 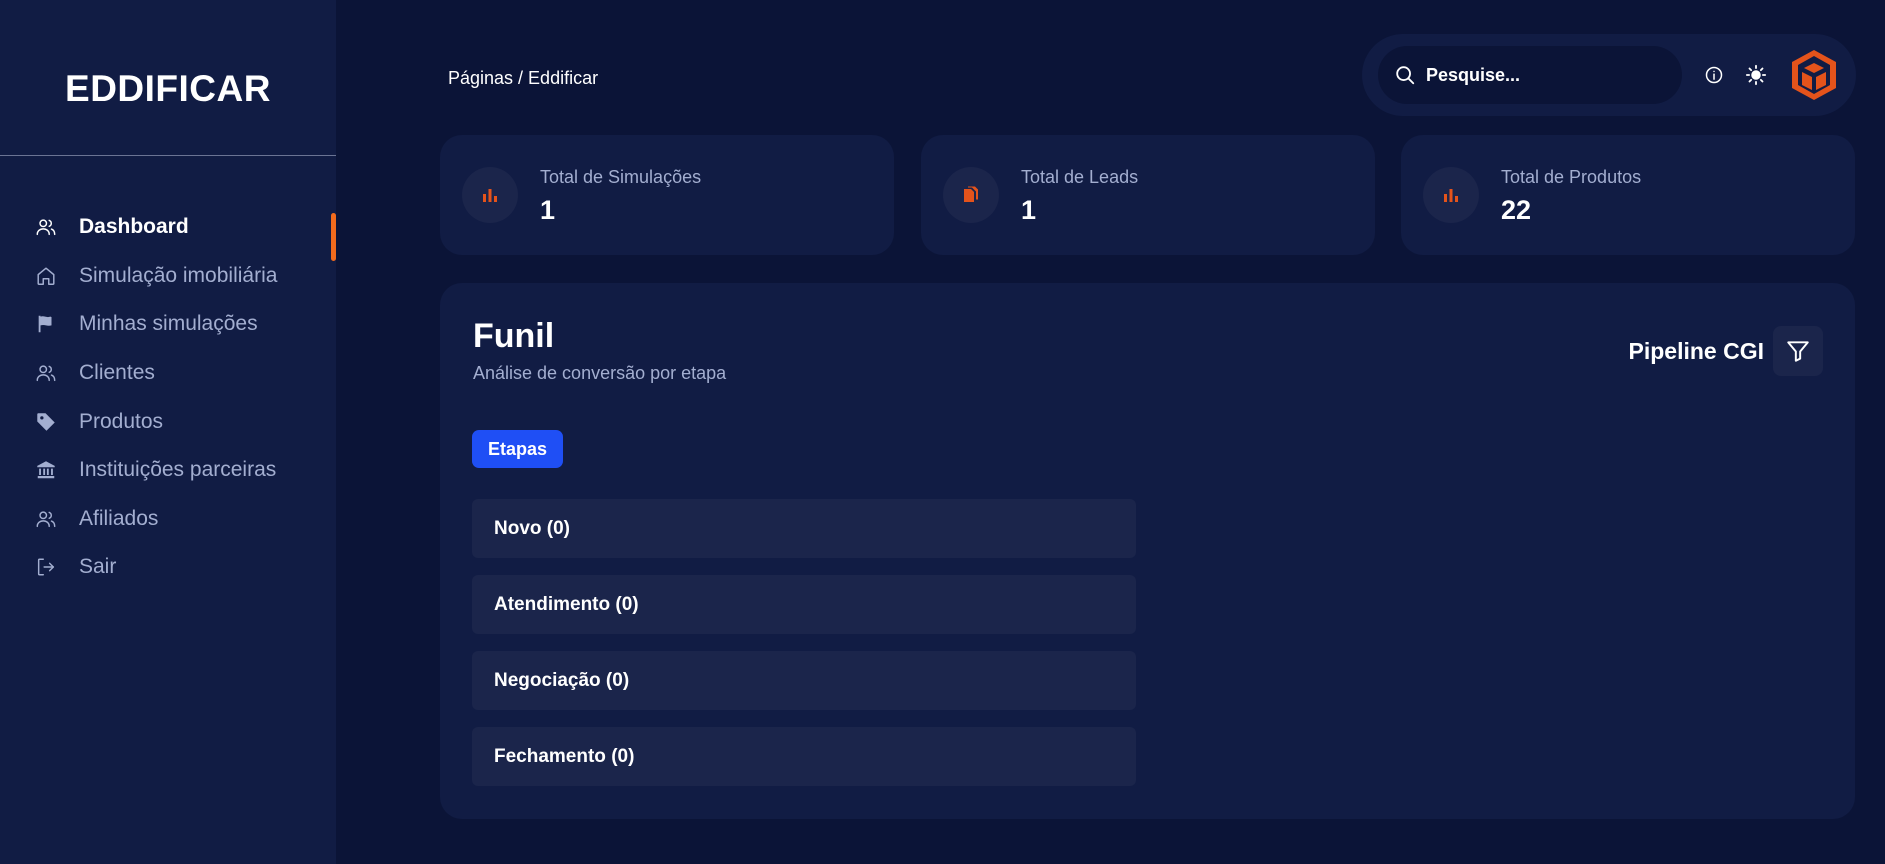 What do you see at coordinates (514, 336) in the screenshot?
I see `funnel-title: Funil` at bounding box center [514, 336].